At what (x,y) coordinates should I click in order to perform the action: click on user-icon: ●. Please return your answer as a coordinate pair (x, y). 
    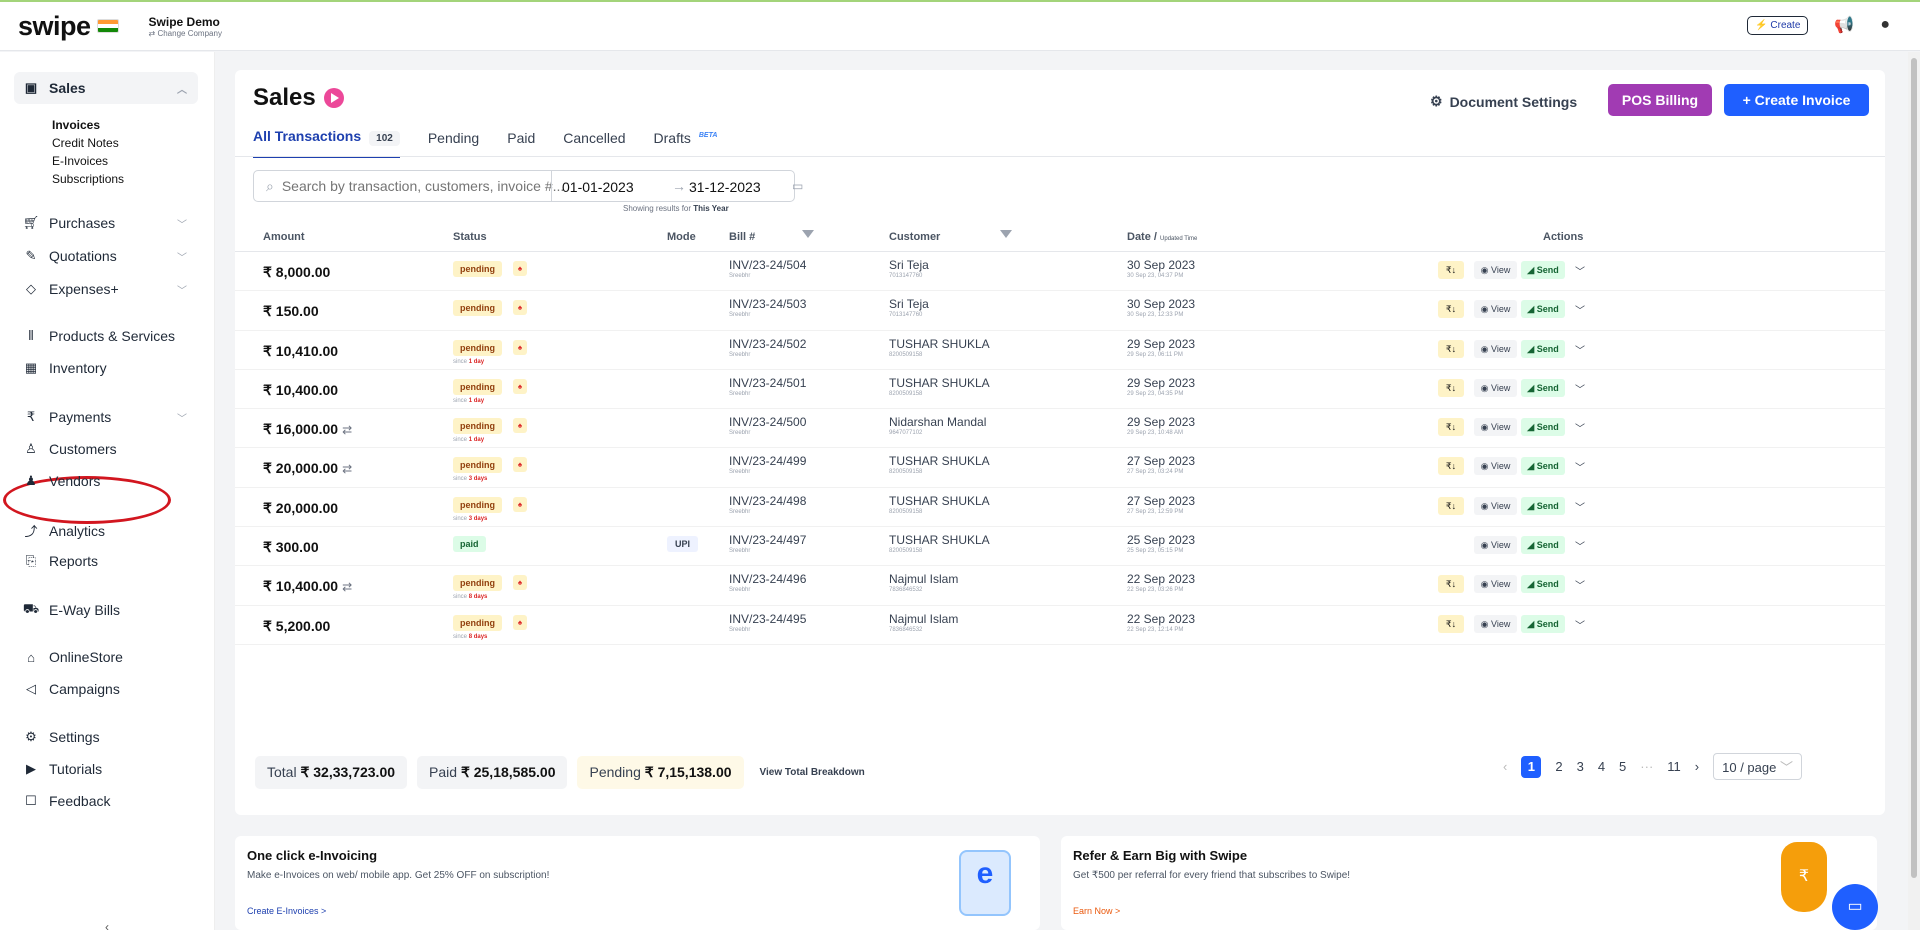
    Looking at the image, I should click on (1885, 25).